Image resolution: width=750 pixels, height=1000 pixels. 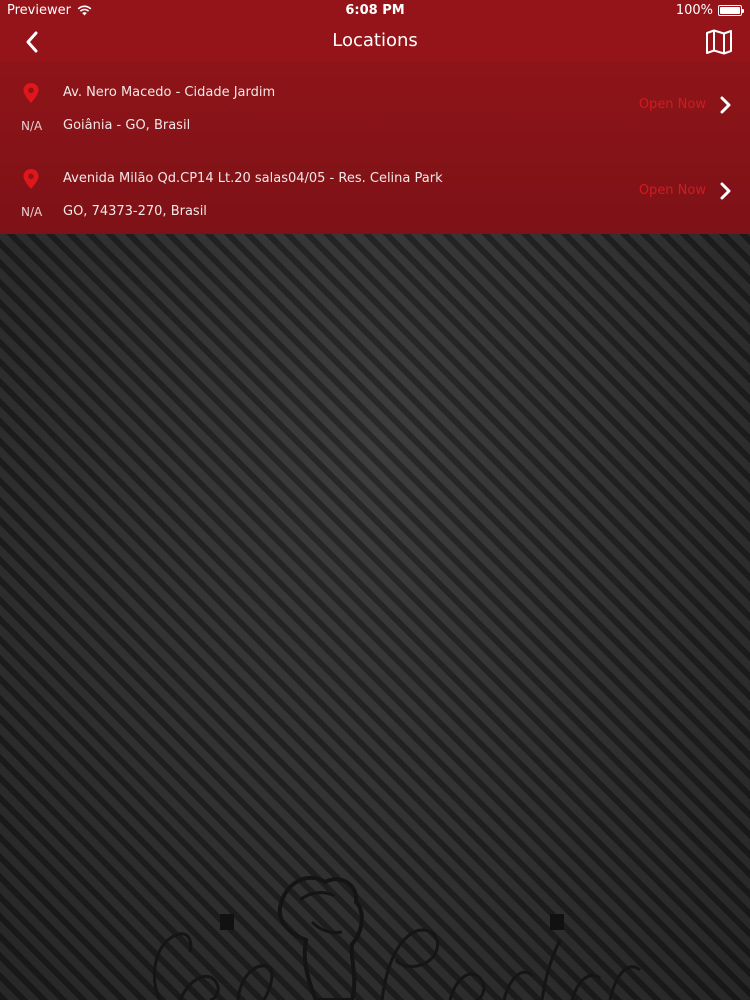 What do you see at coordinates (694, 10) in the screenshot?
I see `battery-percent: 100%` at bounding box center [694, 10].